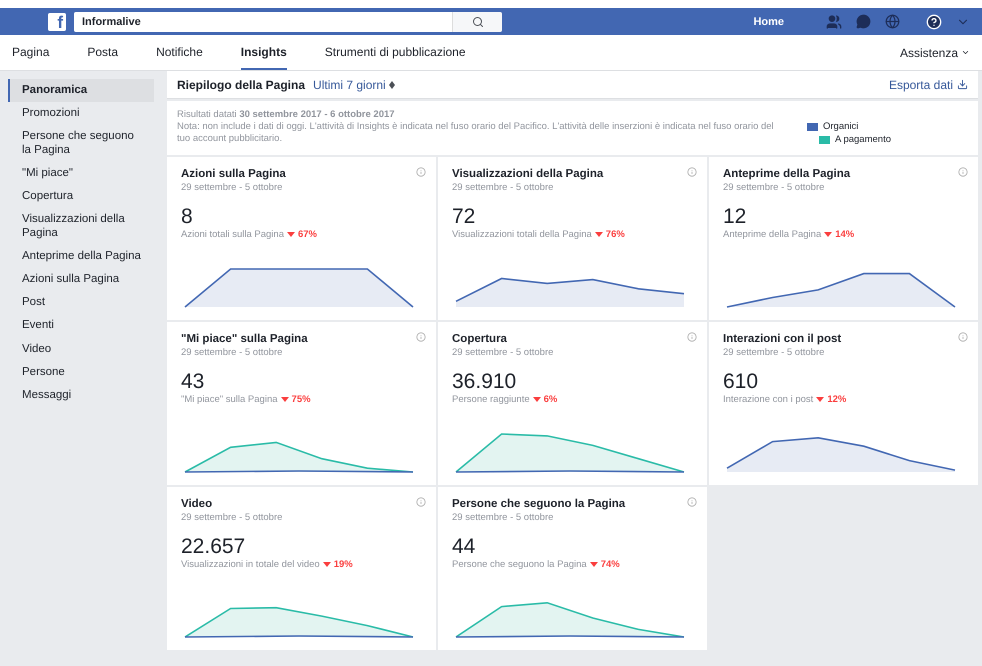 This screenshot has height=666, width=982. What do you see at coordinates (301, 399) in the screenshot?
I see `change-percent: 75%` at bounding box center [301, 399].